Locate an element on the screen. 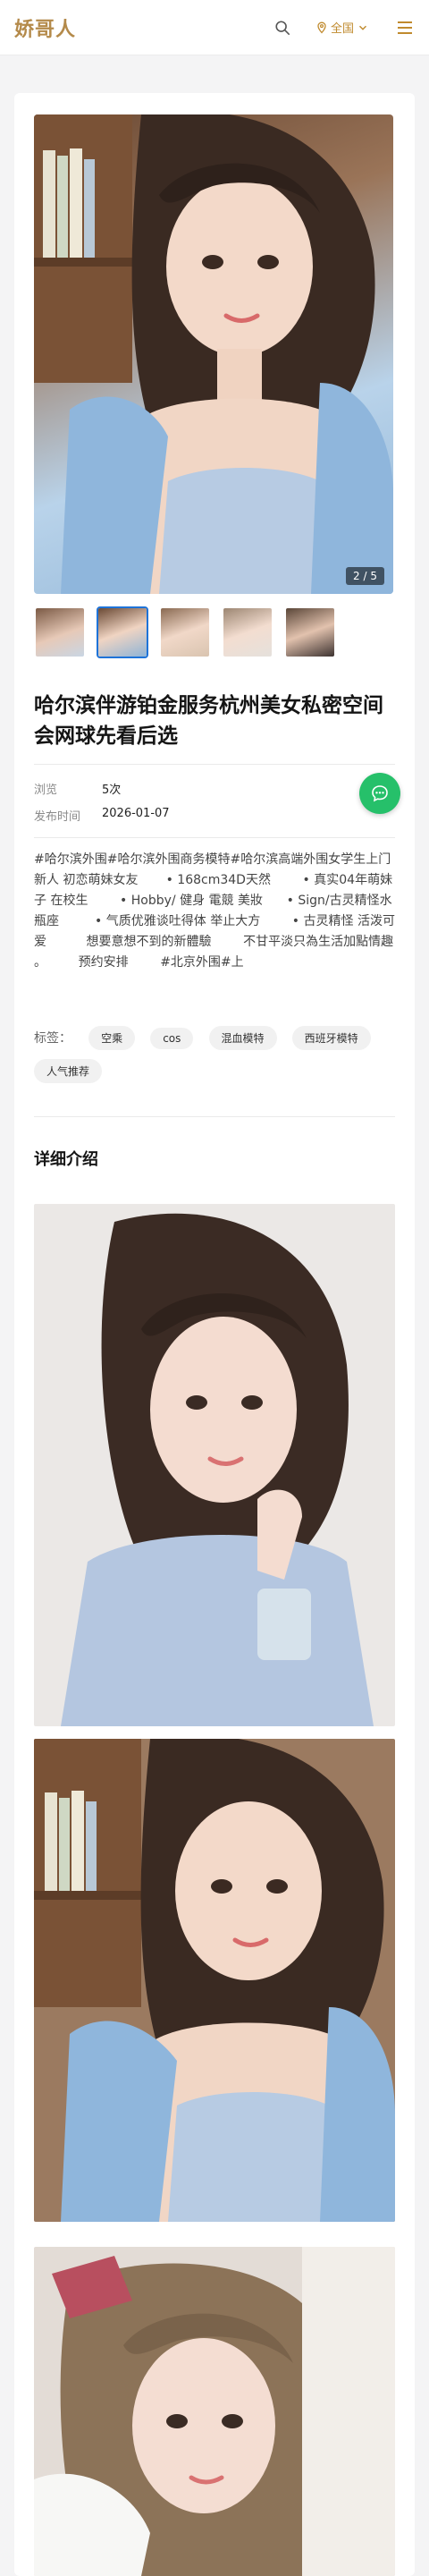  meta-publish-date: 发布时间 2026-01-07 is located at coordinates (102, 815).